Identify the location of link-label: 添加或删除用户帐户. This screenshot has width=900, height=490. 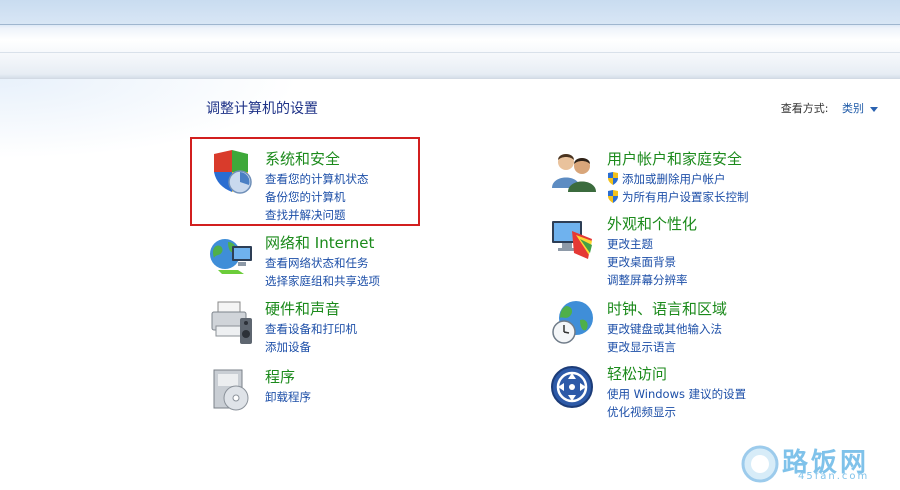
(674, 179).